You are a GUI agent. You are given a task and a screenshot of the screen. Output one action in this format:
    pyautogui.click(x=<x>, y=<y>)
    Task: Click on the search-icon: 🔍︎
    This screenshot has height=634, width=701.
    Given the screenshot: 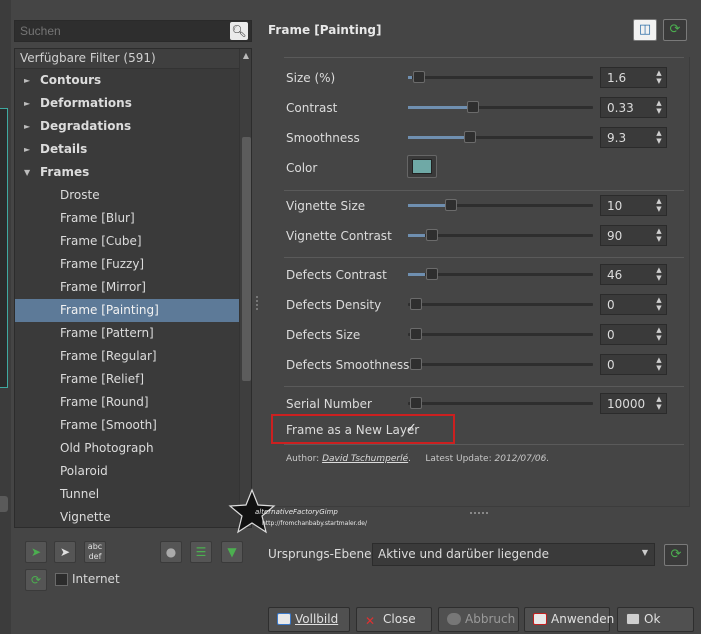 What is the action you would take?
    pyautogui.click(x=239, y=31)
    